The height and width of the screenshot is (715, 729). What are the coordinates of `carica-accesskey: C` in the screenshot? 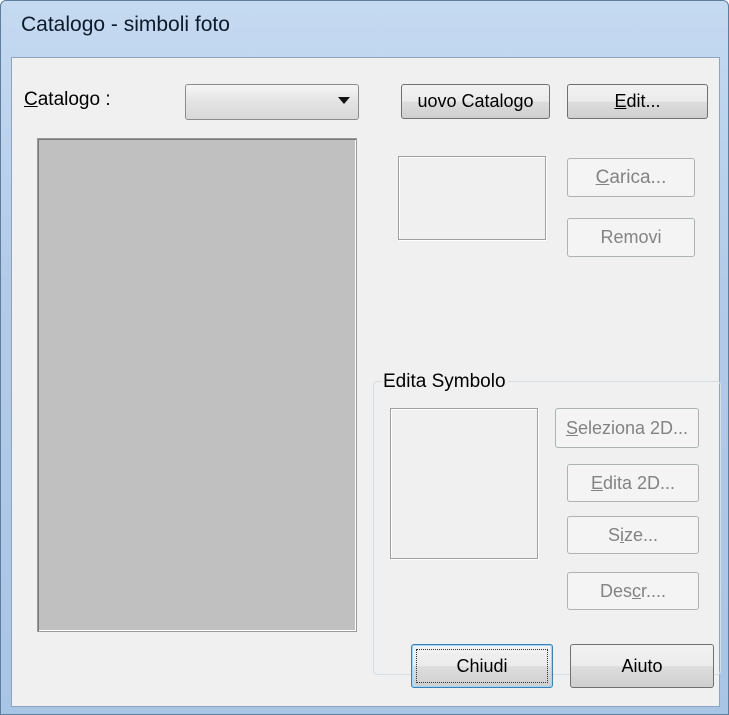 It's located at (602, 177).